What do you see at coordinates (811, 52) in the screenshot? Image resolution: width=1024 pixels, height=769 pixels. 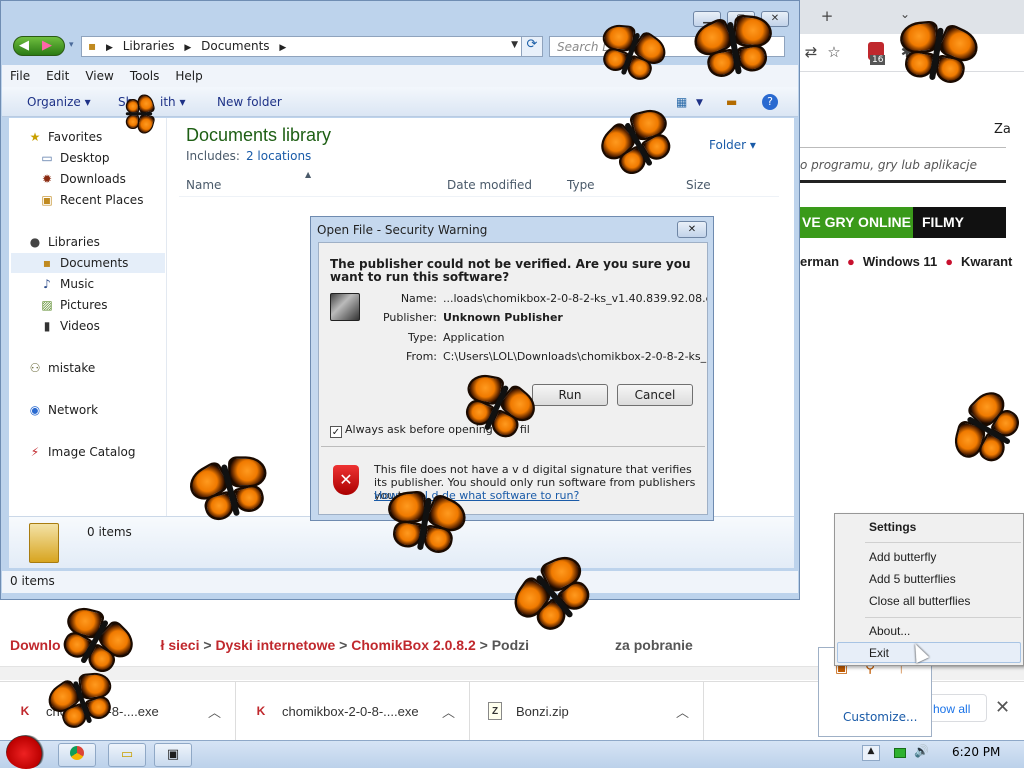 I see `site-info-icon: ⇄` at bounding box center [811, 52].